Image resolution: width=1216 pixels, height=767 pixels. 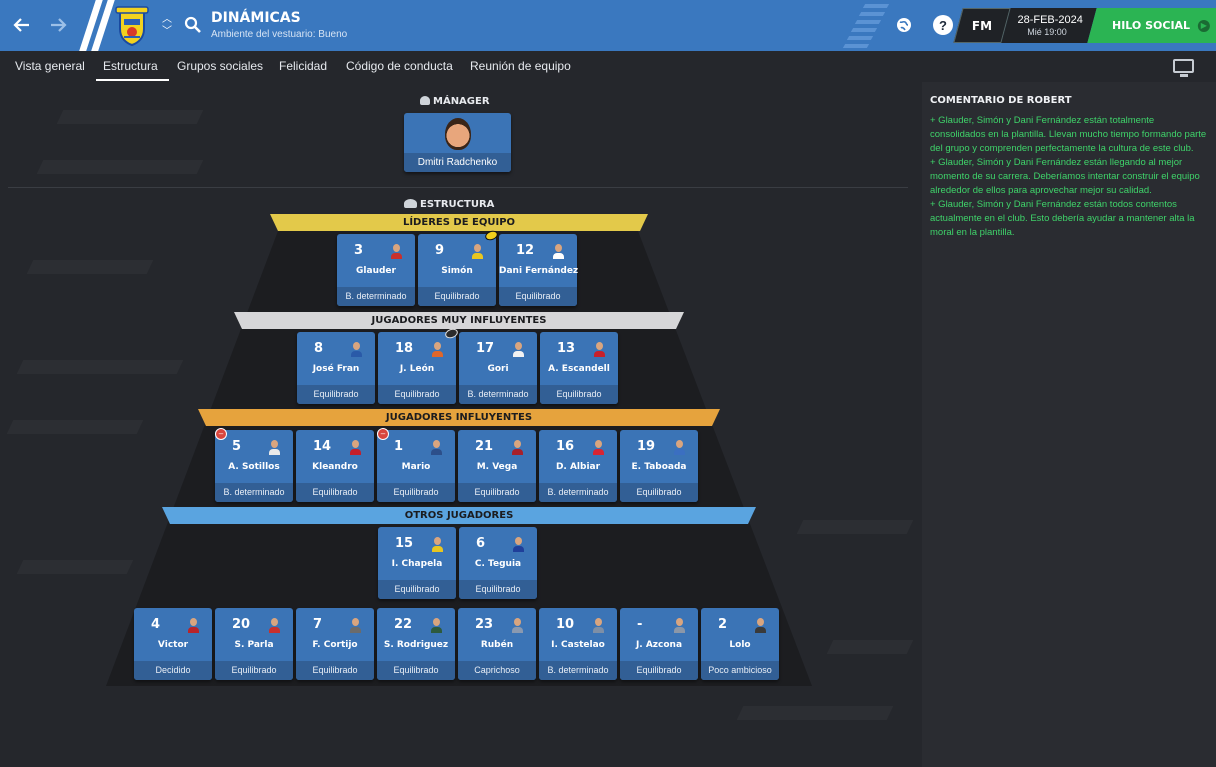 I want to click on player-name: Victor, so click(x=173, y=645).